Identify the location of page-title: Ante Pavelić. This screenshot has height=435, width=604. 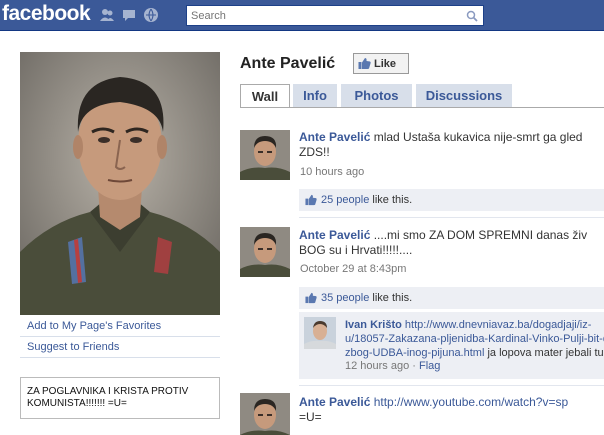
(288, 63).